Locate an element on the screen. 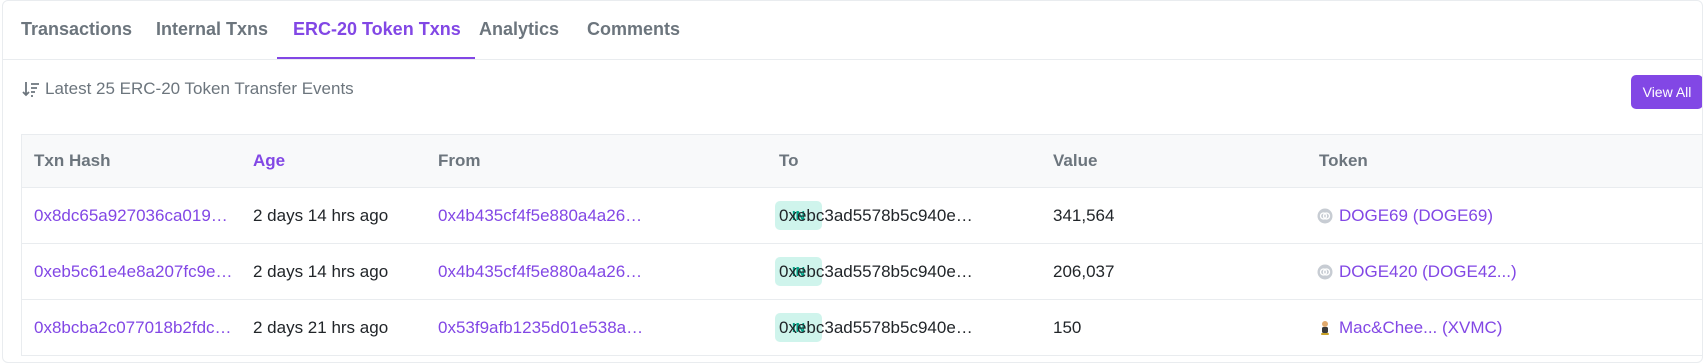  token-name: DOGE420 (DOGE42...) is located at coordinates (1428, 271).